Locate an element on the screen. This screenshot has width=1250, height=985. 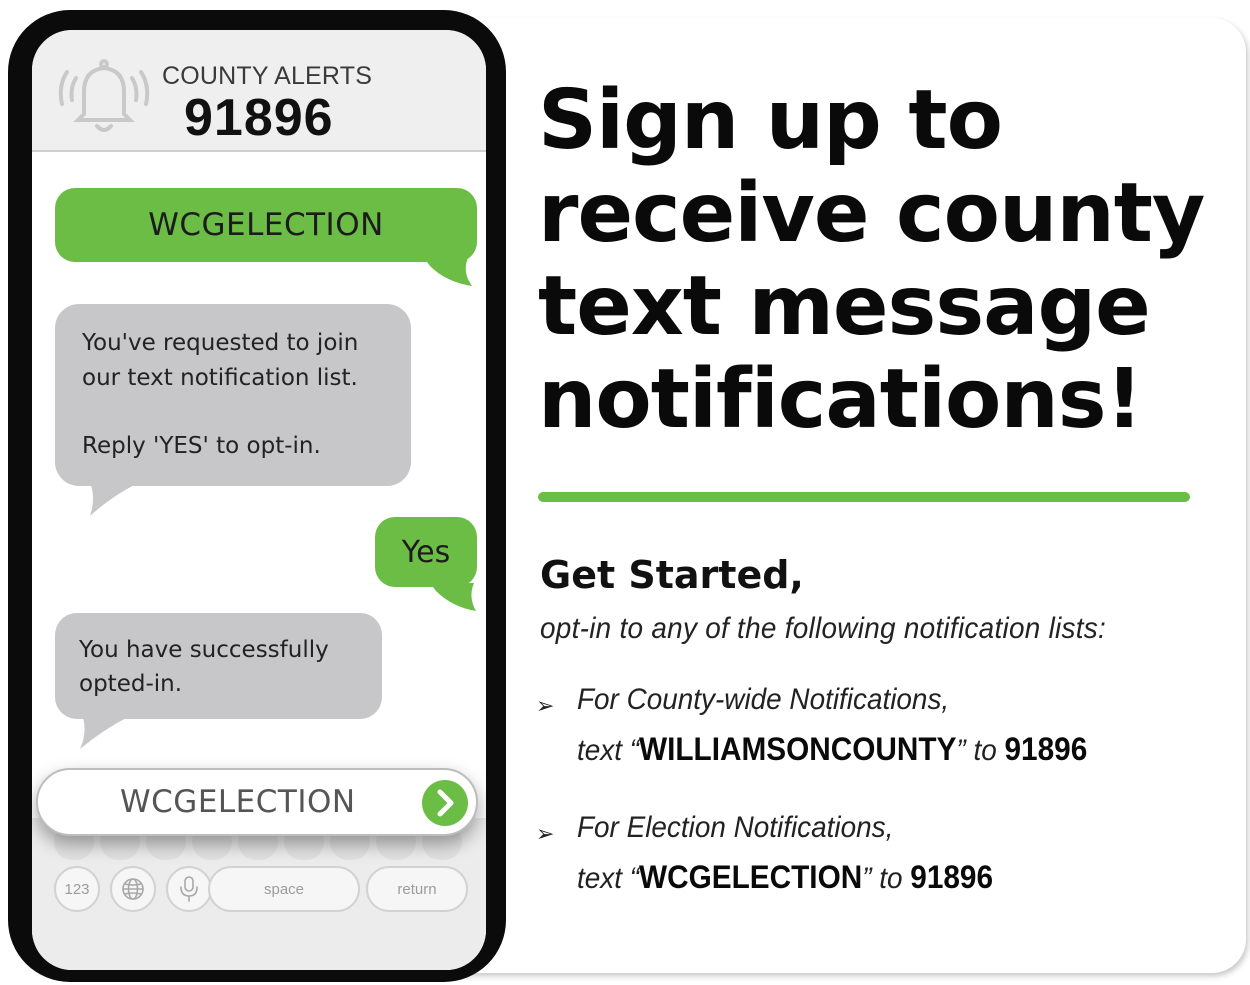
space-key-label: space is located at coordinates (284, 889).